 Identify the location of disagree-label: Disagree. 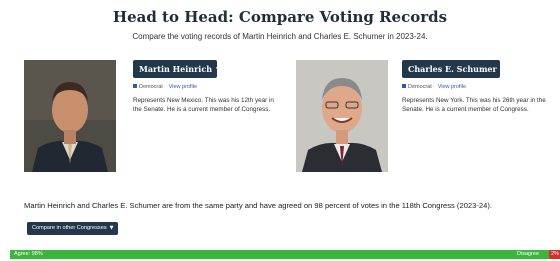
(528, 254).